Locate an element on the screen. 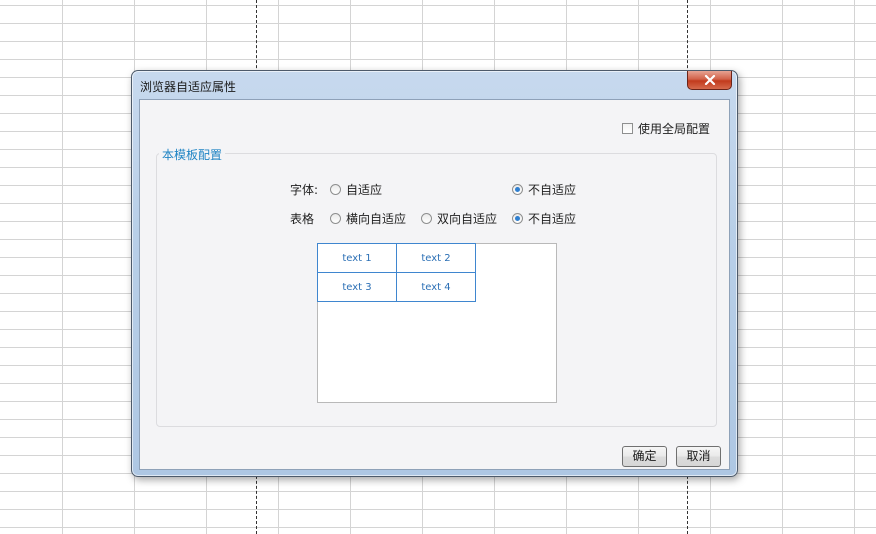 This screenshot has width=876, height=534. close-button is located at coordinates (709, 80).